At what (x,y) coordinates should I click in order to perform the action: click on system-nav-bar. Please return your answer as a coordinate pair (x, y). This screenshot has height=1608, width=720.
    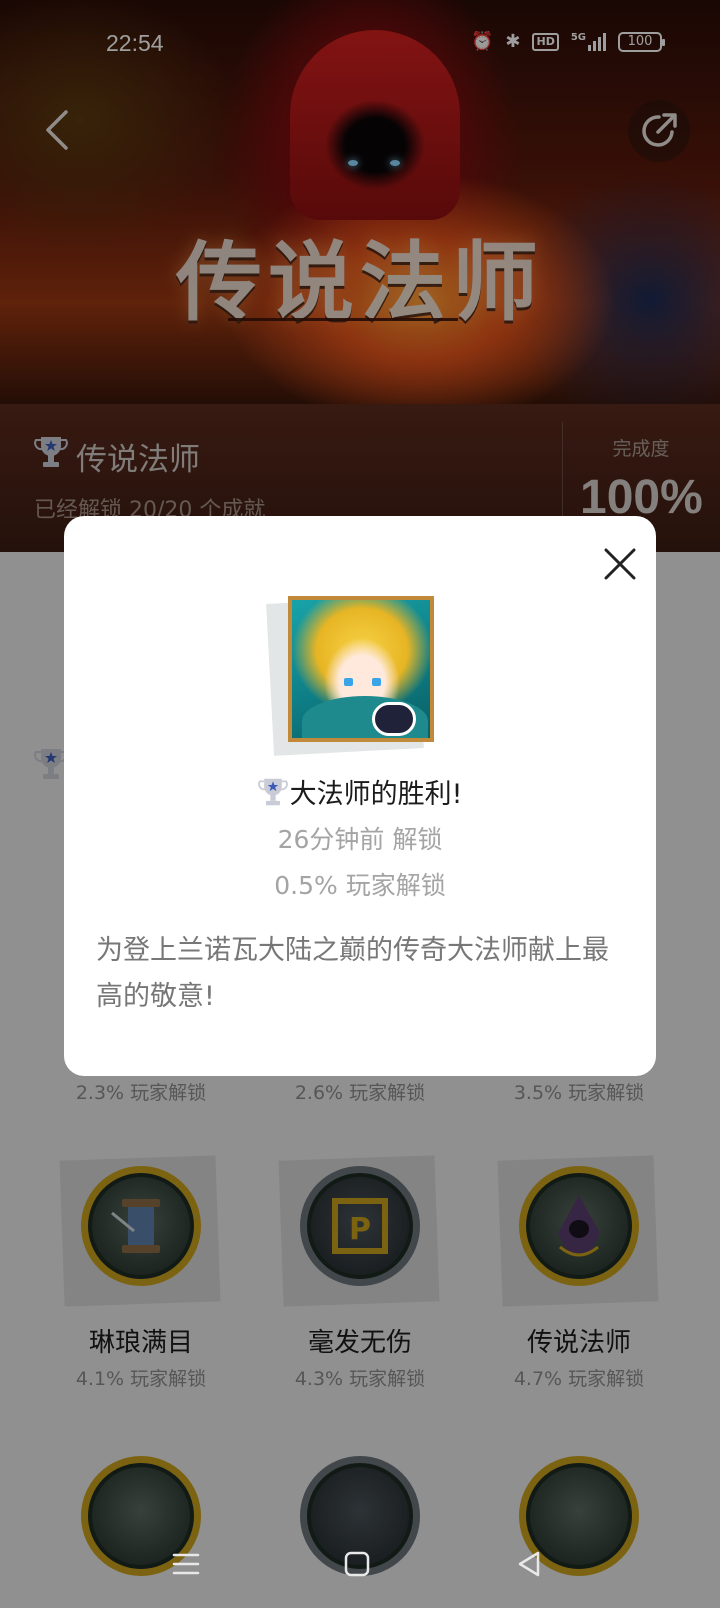
    Looking at the image, I should click on (360, 1564).